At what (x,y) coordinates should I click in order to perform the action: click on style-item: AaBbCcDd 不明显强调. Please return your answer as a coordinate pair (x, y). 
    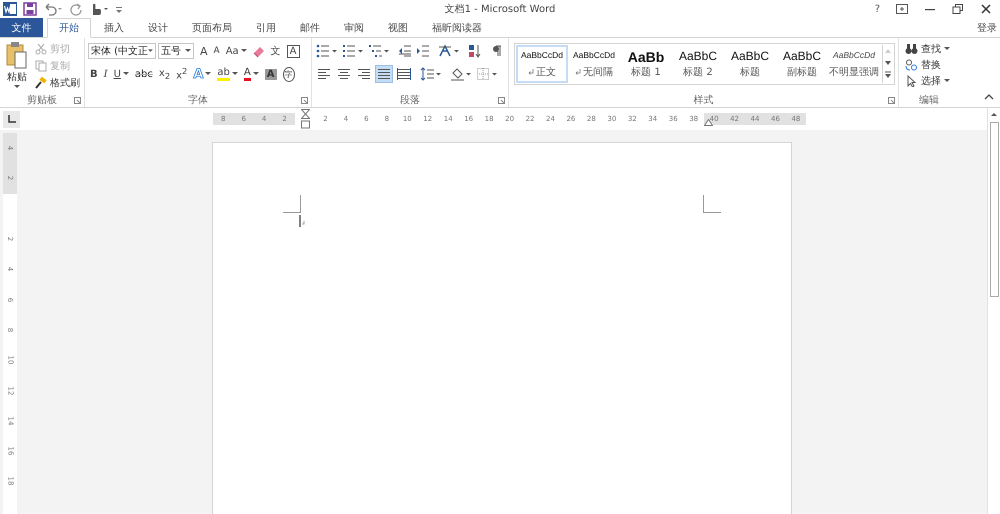
    Looking at the image, I should click on (854, 64).